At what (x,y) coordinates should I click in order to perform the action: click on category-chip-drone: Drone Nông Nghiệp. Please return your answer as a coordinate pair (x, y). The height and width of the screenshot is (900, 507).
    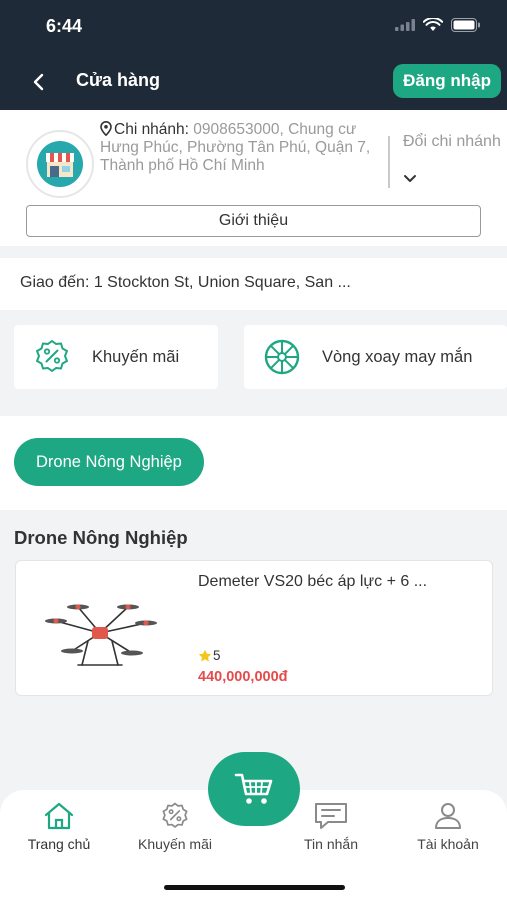
    Looking at the image, I should click on (109, 462).